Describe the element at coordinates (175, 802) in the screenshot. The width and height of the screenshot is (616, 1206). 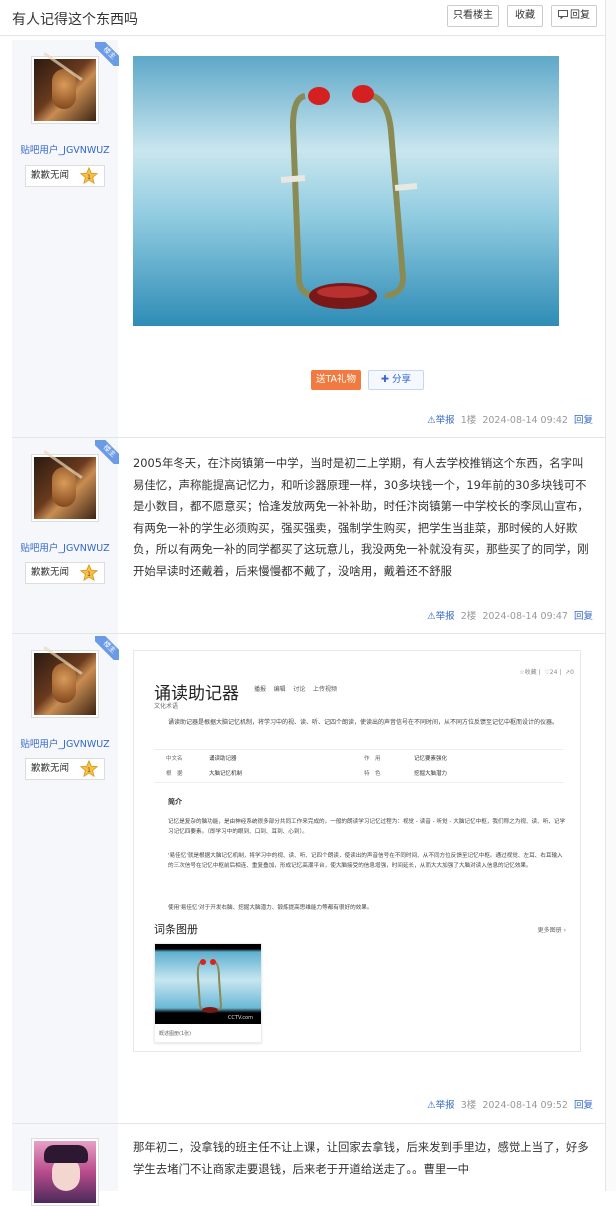
I see `baike-section-title: 简介` at that location.